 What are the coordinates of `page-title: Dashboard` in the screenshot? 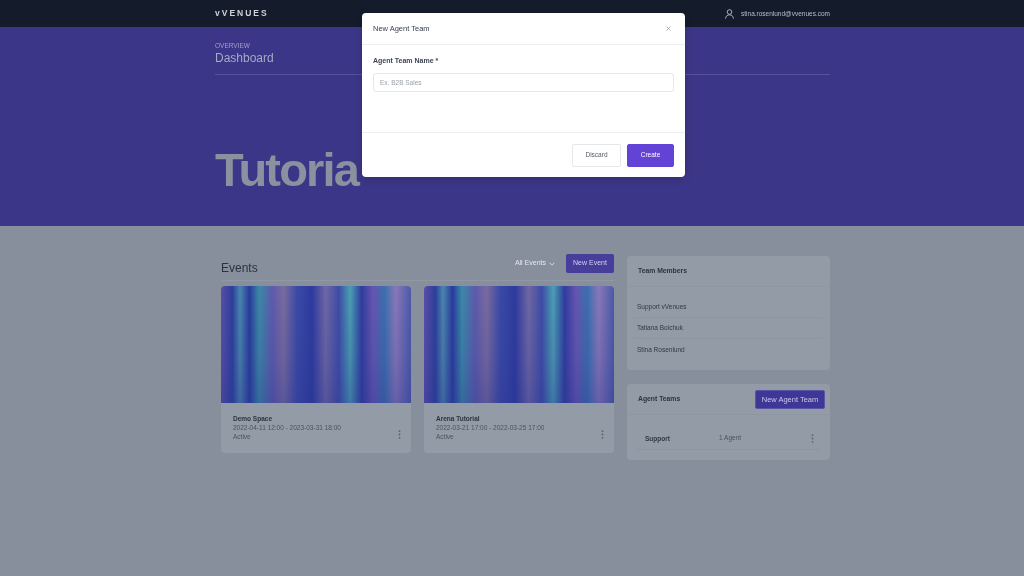 It's located at (244, 58).